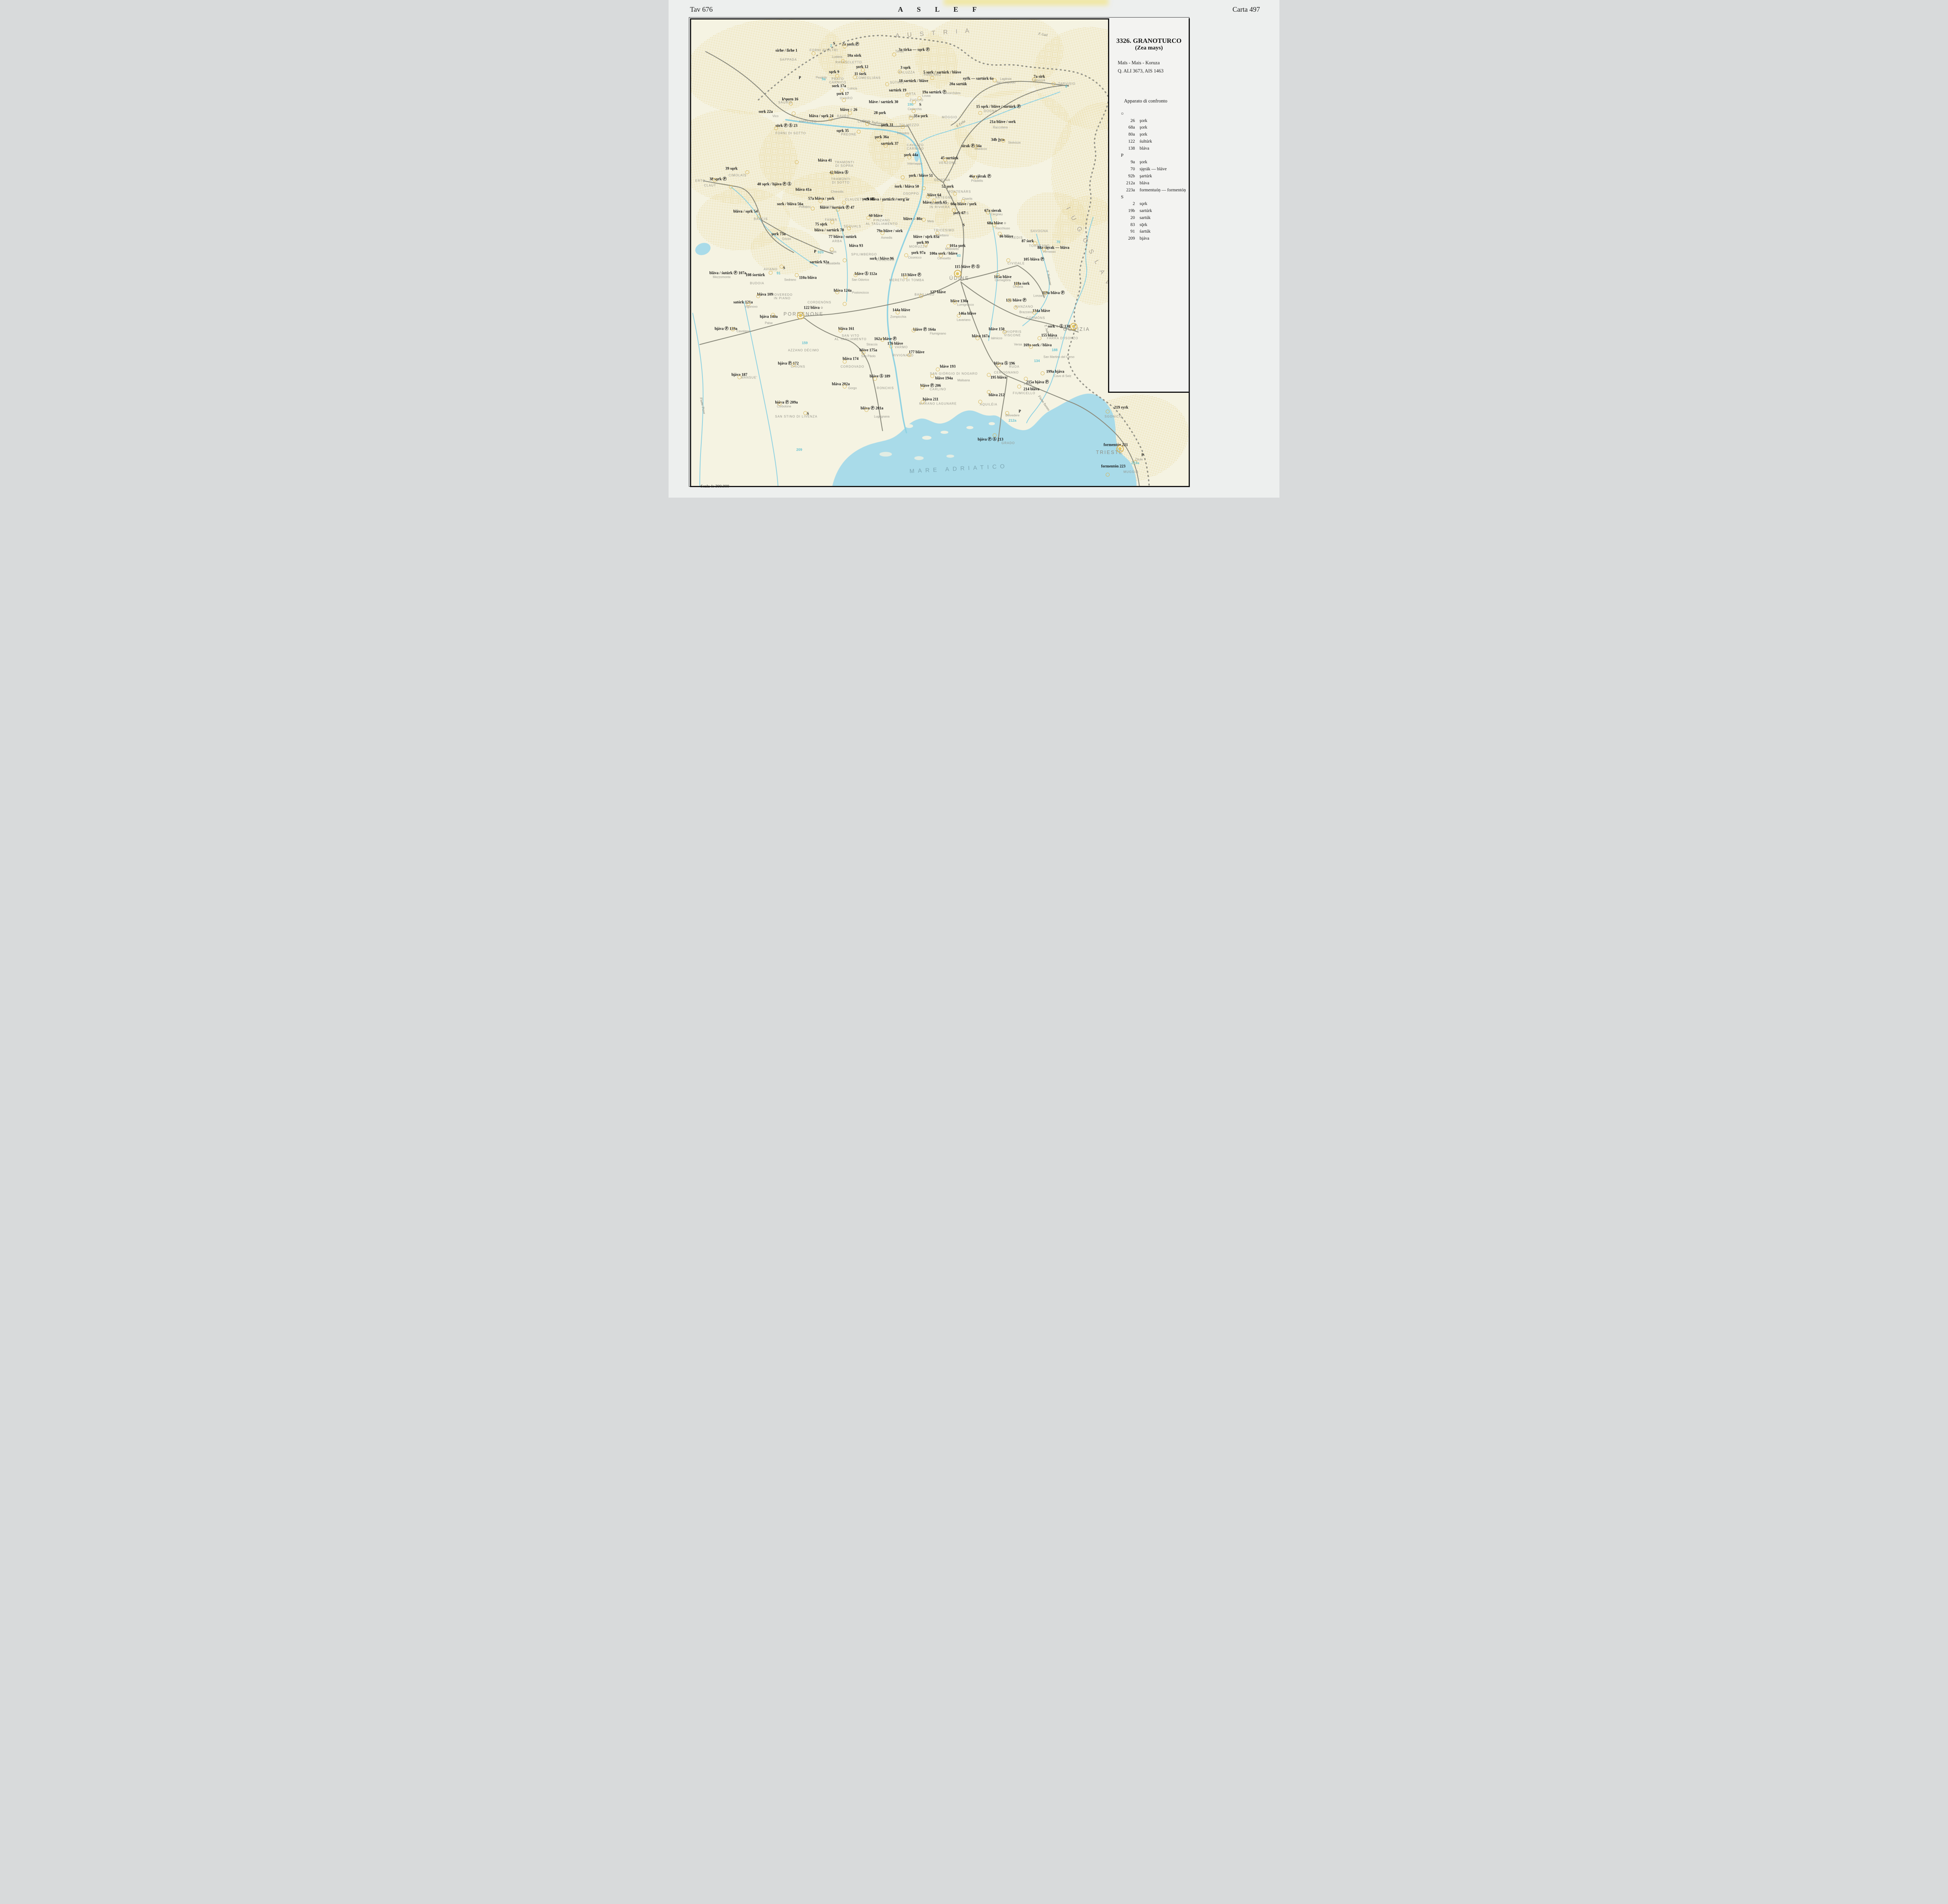  I want to click on apparato-item-number: 2, so click(1134, 204).